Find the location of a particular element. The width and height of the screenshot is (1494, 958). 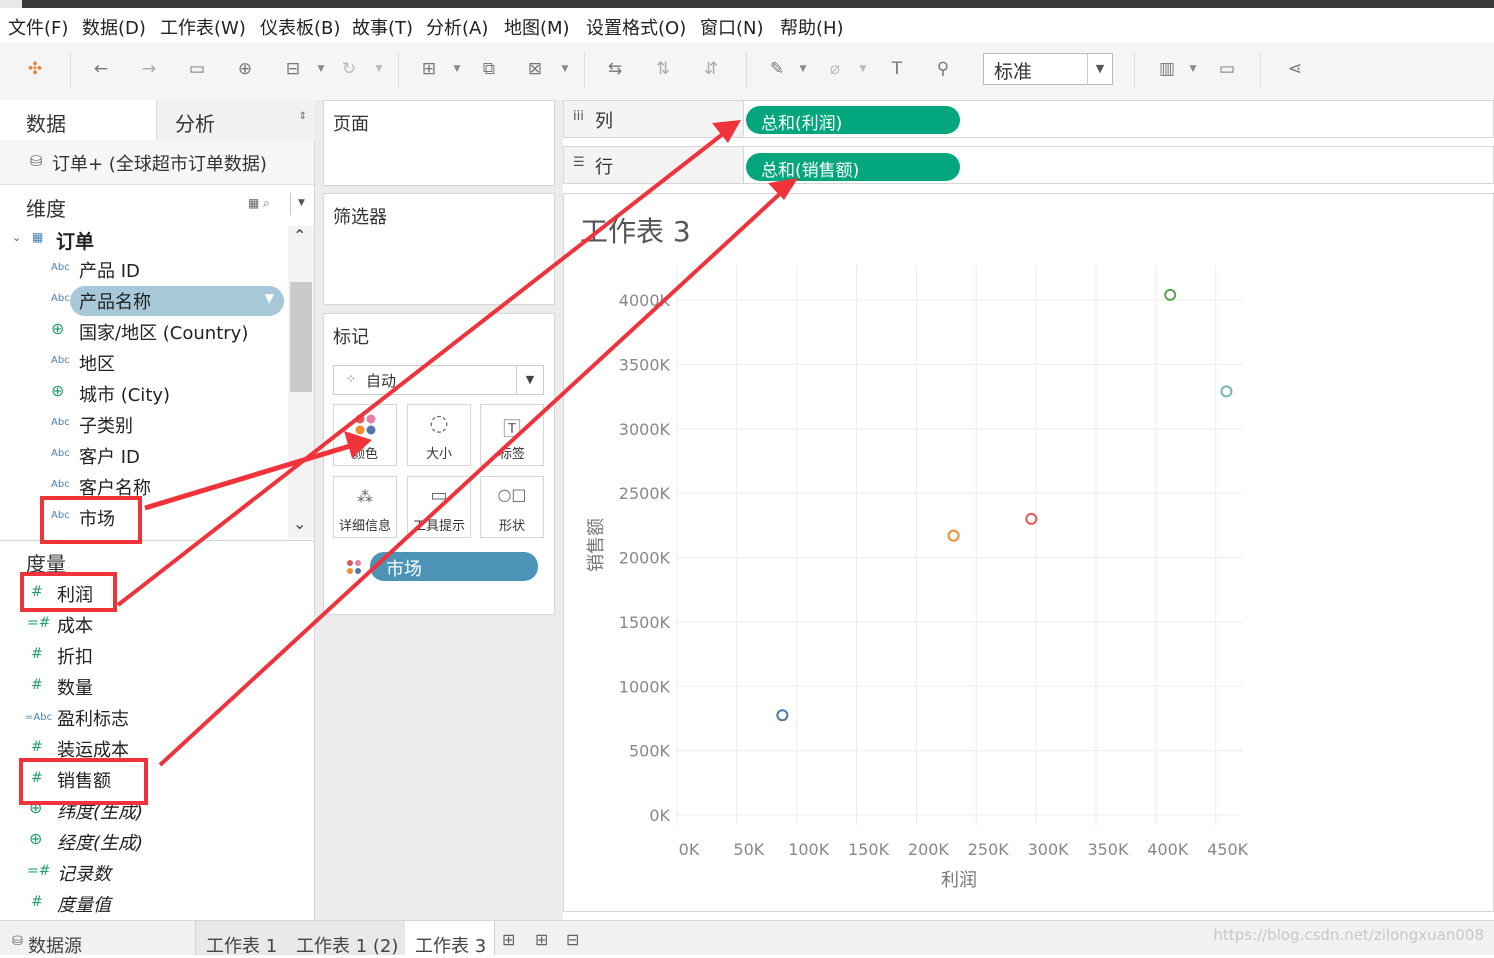

menu-worksheet: 工作表(W) is located at coordinates (203, 27).